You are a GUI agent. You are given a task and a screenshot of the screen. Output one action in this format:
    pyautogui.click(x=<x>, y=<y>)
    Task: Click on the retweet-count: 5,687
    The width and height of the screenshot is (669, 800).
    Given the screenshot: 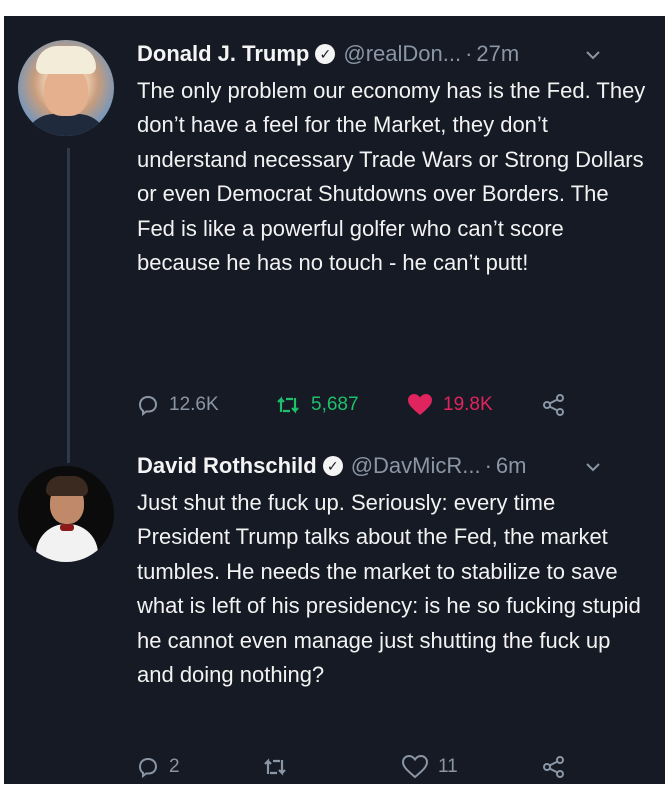 What is the action you would take?
    pyautogui.click(x=335, y=404)
    